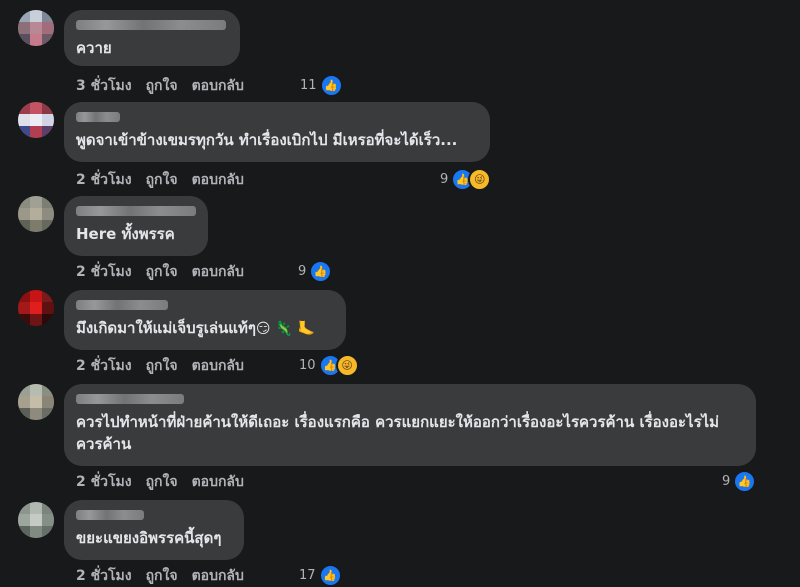 The height and width of the screenshot is (587, 800). I want to click on reaction-summary: 17 👍, so click(320, 575).